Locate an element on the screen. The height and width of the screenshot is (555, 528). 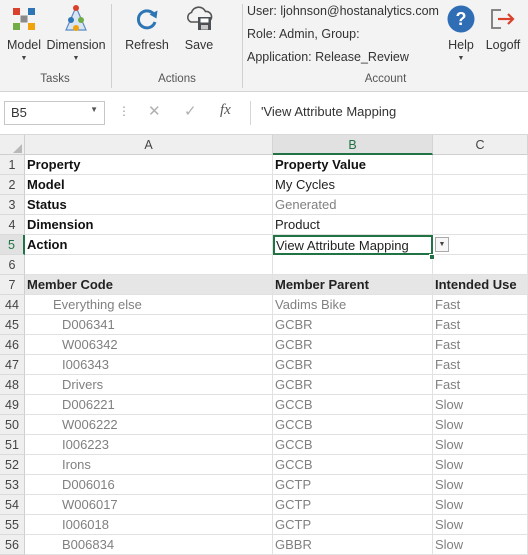
table-row: 53 D006016 GCTP Slow is located at coordinates (264, 485).